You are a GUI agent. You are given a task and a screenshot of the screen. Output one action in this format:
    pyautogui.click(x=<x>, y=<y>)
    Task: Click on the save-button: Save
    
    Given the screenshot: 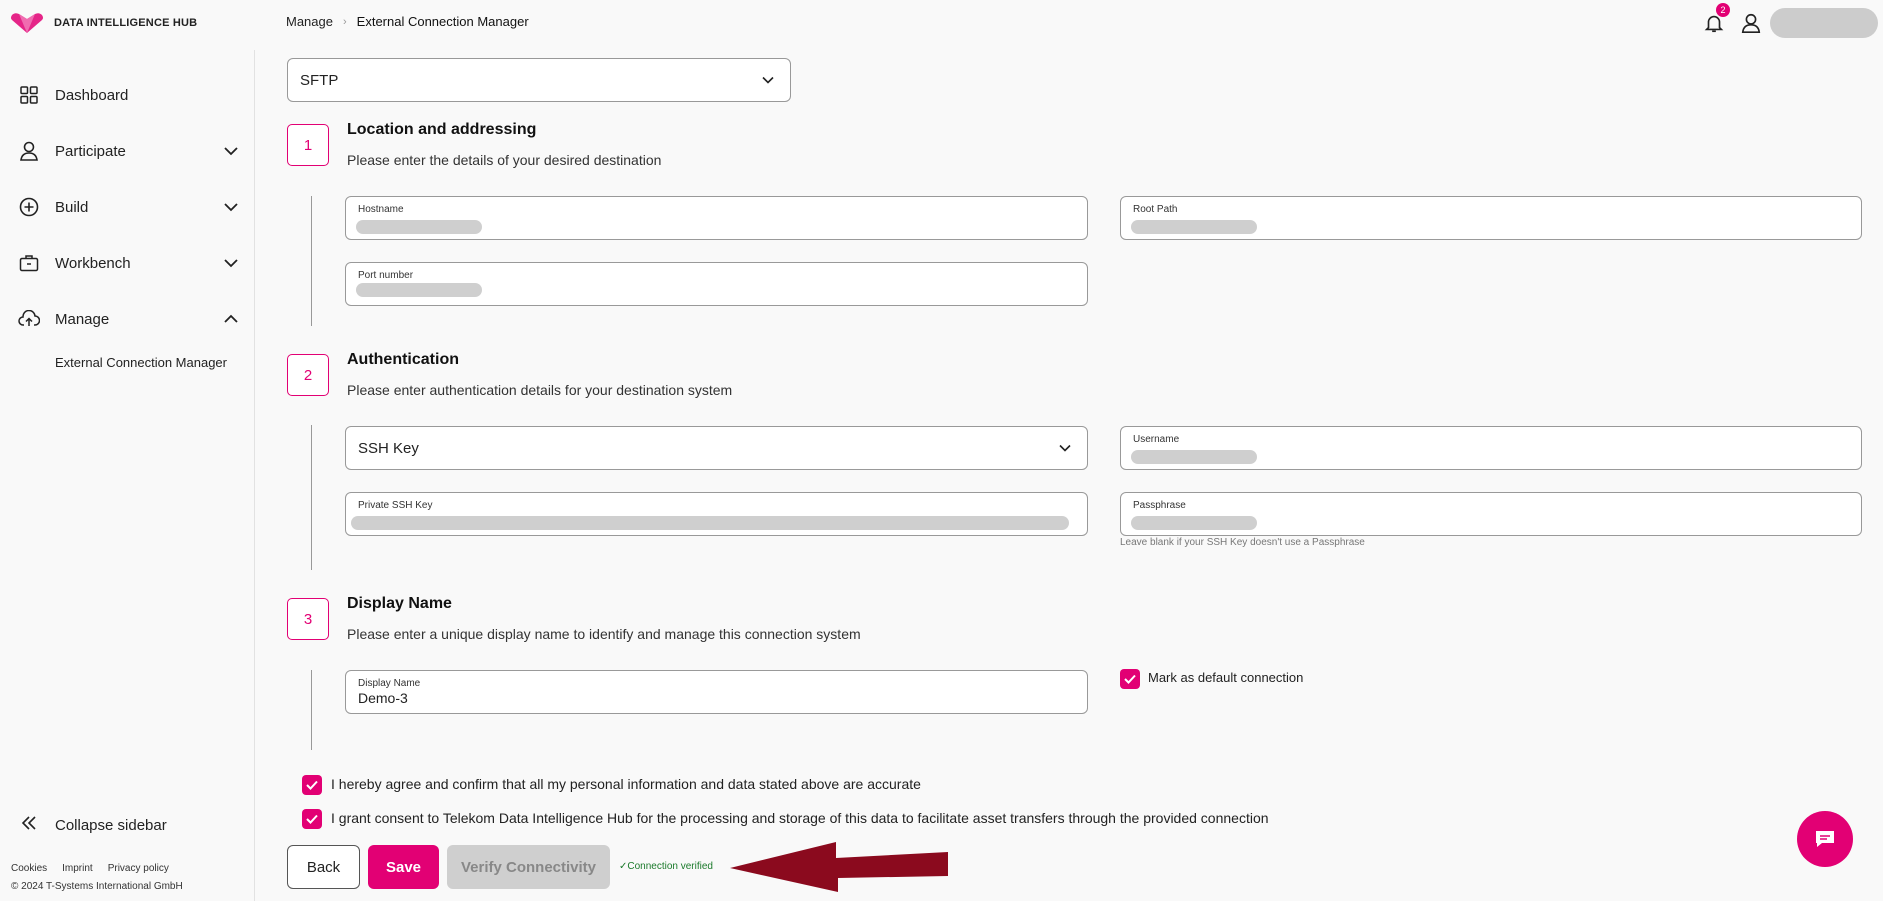 What is the action you would take?
    pyautogui.click(x=403, y=867)
    